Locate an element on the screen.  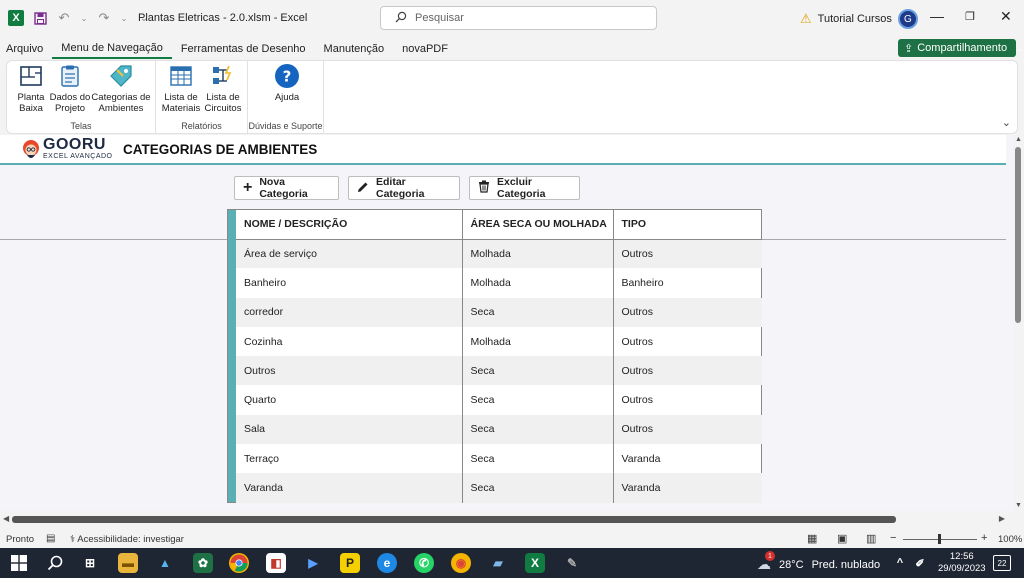
page-title: CATEGORIAS DE AMBIENTES is located at coordinates (220, 149).